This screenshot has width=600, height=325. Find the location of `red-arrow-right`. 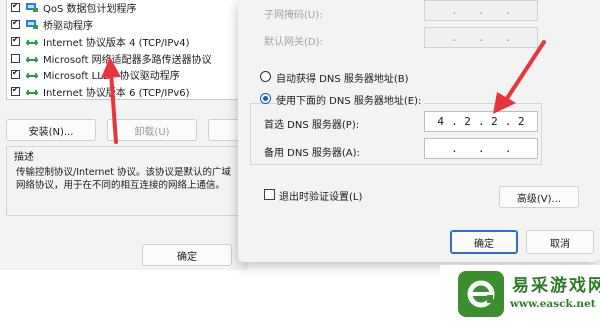

red-arrow-right is located at coordinates (519, 77).